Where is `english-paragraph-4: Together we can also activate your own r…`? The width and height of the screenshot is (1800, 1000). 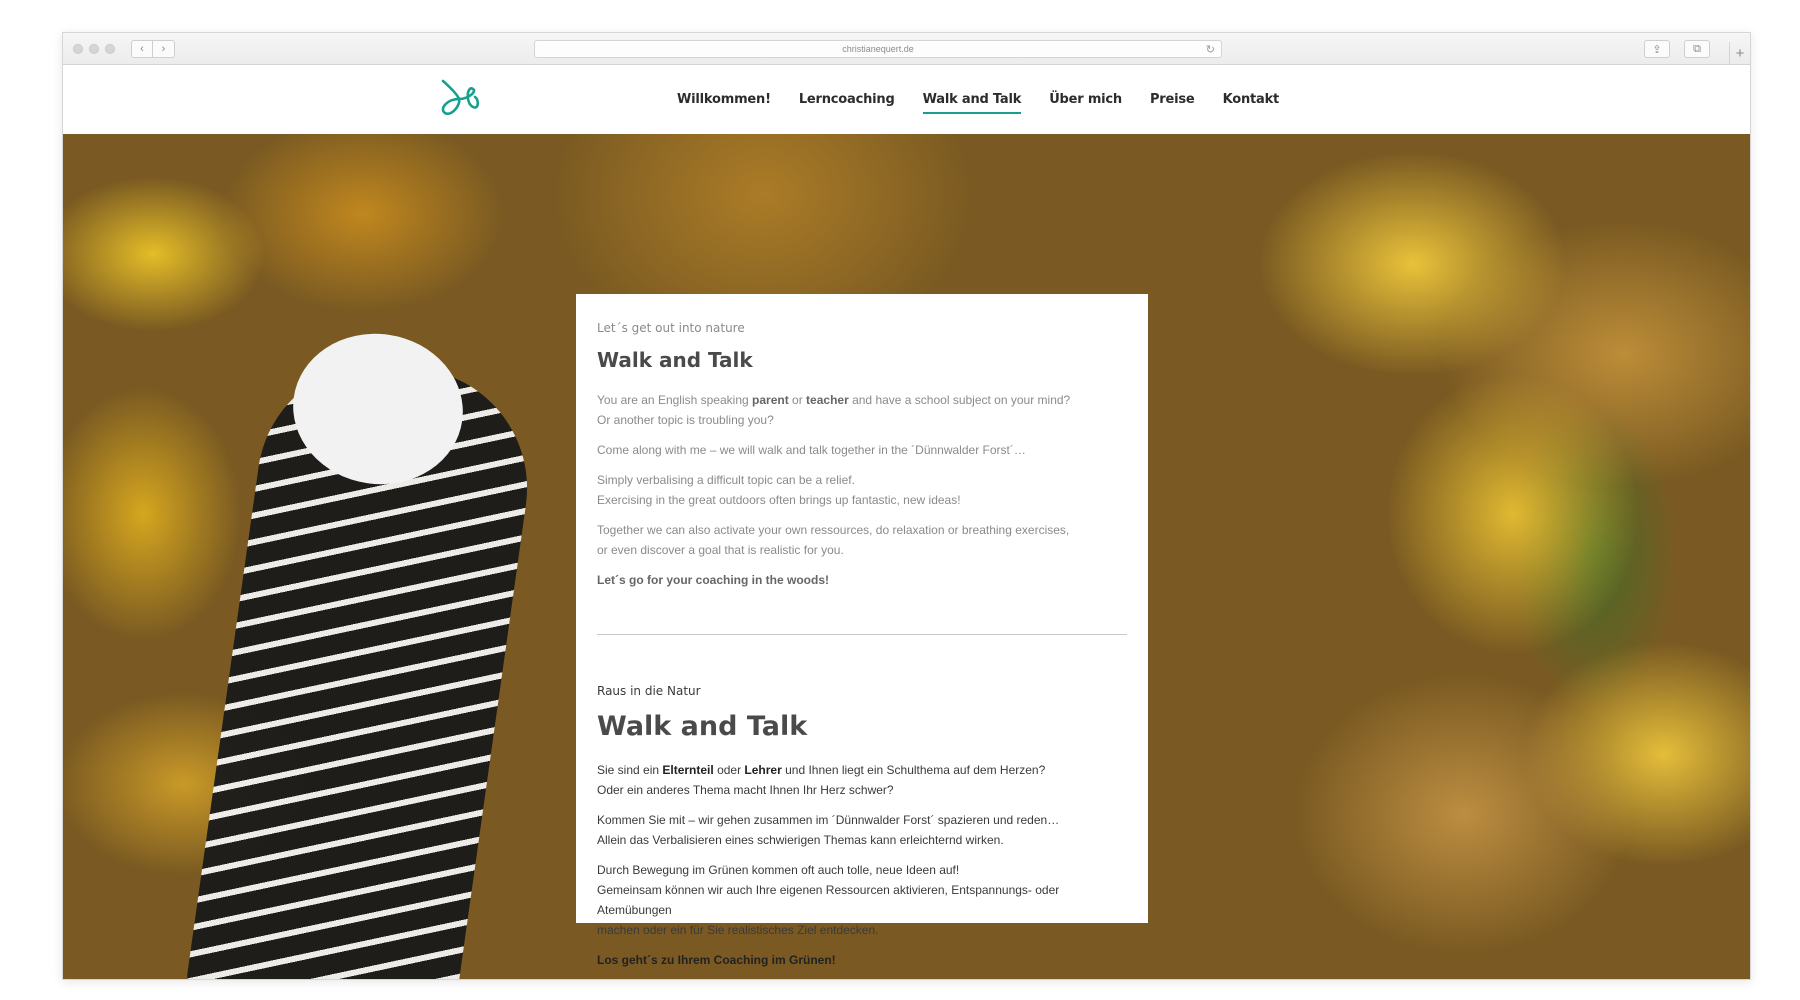
english-paragraph-4: Together we can also activate your own r… is located at coordinates (862, 540).